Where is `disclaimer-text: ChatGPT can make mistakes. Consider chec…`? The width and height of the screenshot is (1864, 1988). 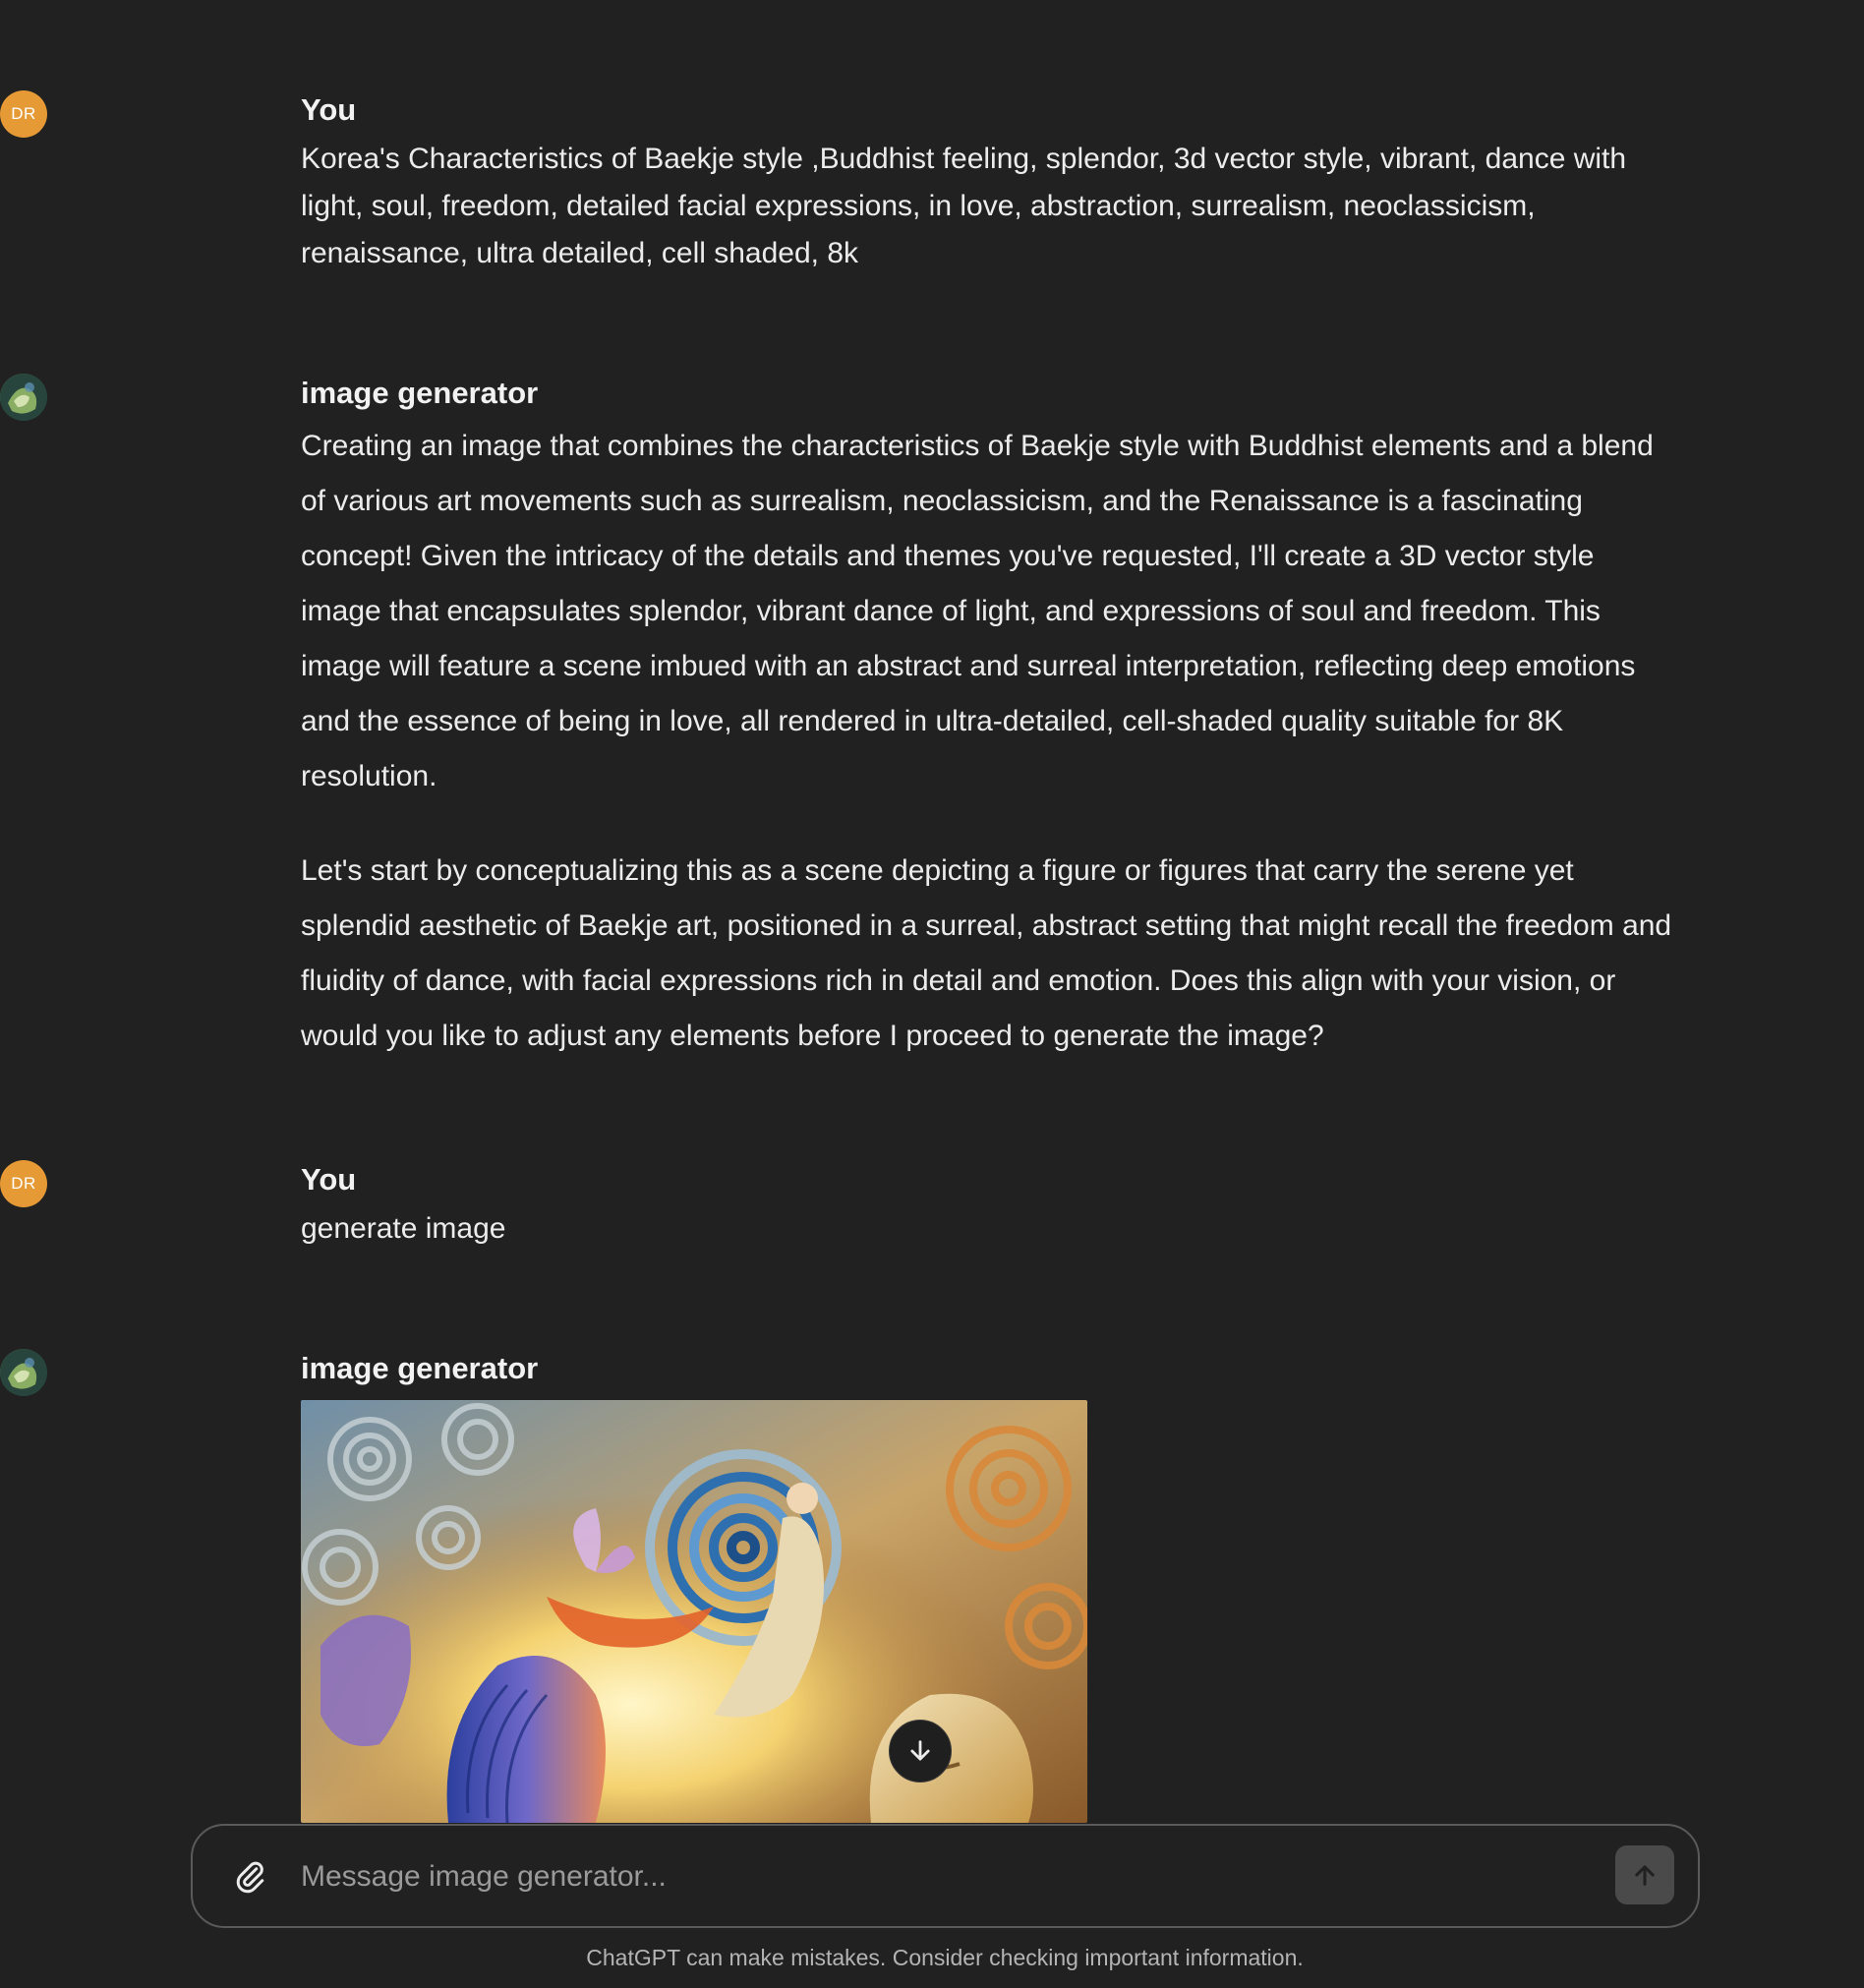 disclaimer-text: ChatGPT can make mistakes. Consider chec… is located at coordinates (945, 1957).